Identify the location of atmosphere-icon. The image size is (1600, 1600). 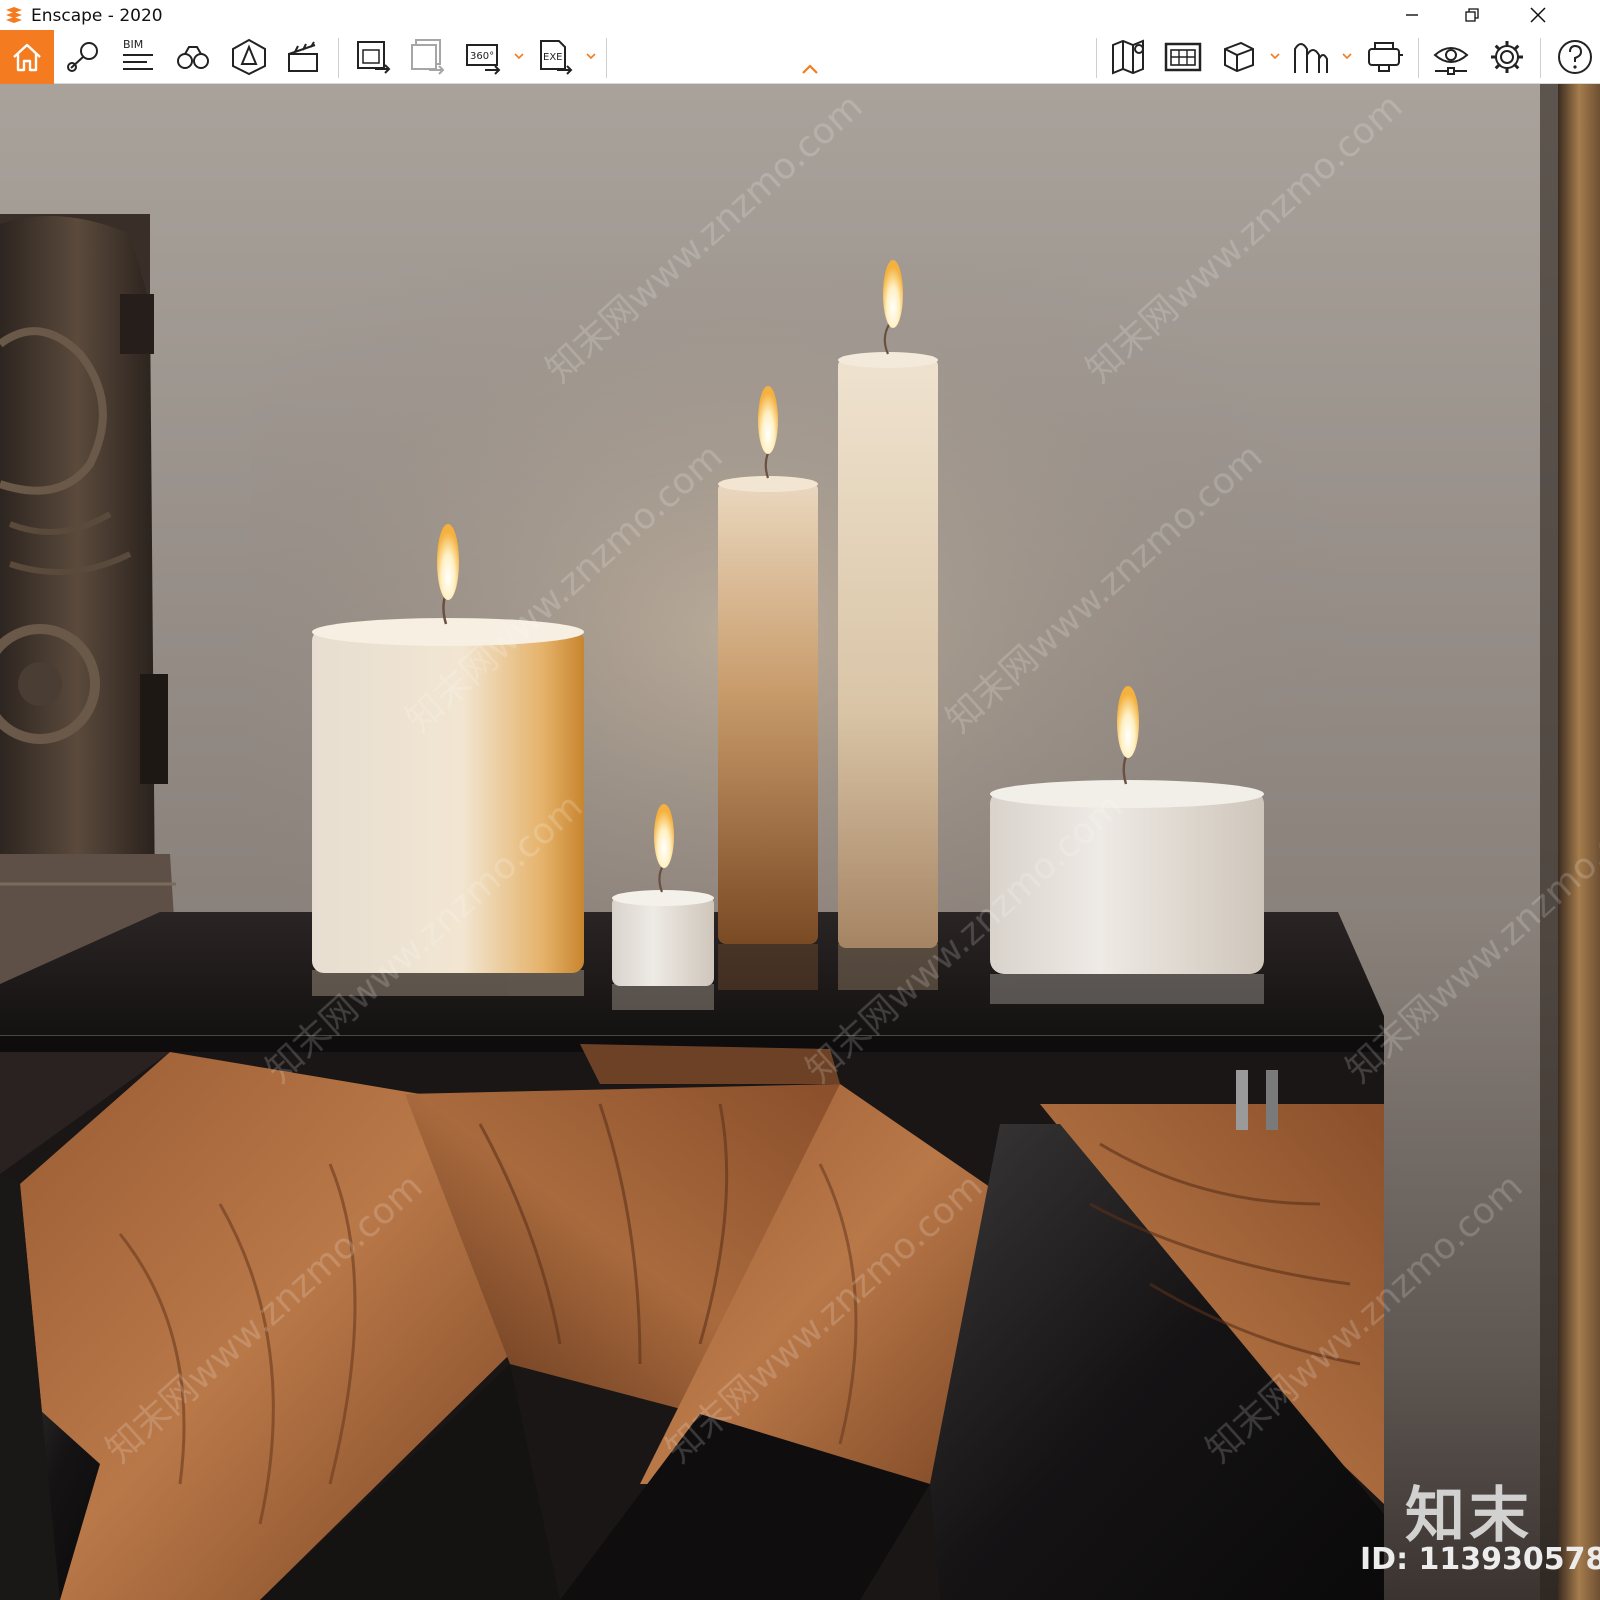
(249, 57).